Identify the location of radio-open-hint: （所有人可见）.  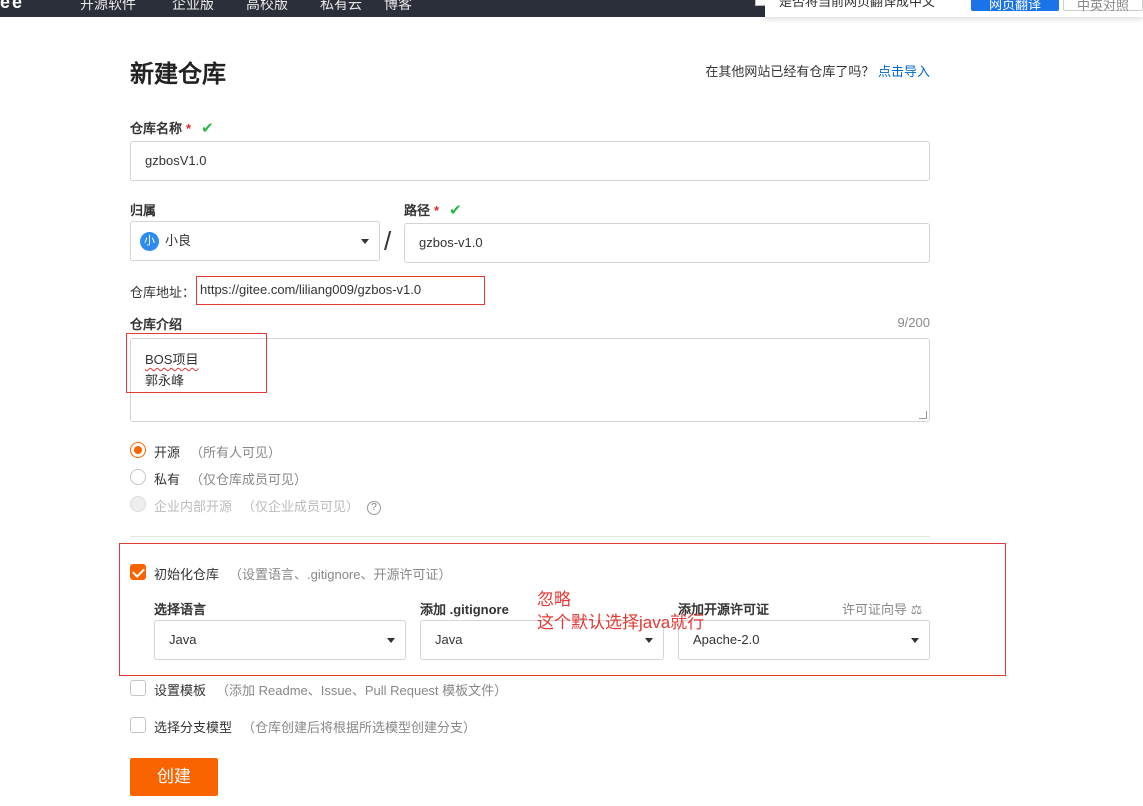
(236, 452).